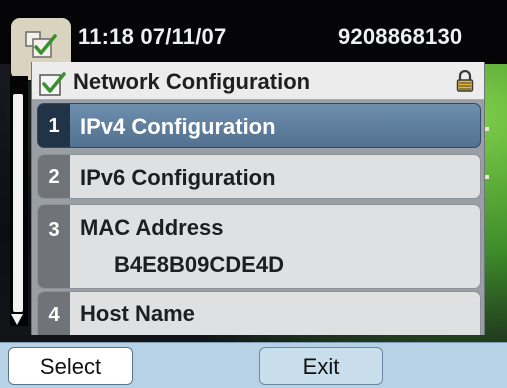 This screenshot has width=507, height=388. I want to click on exit-softkey: Exit, so click(321, 366).